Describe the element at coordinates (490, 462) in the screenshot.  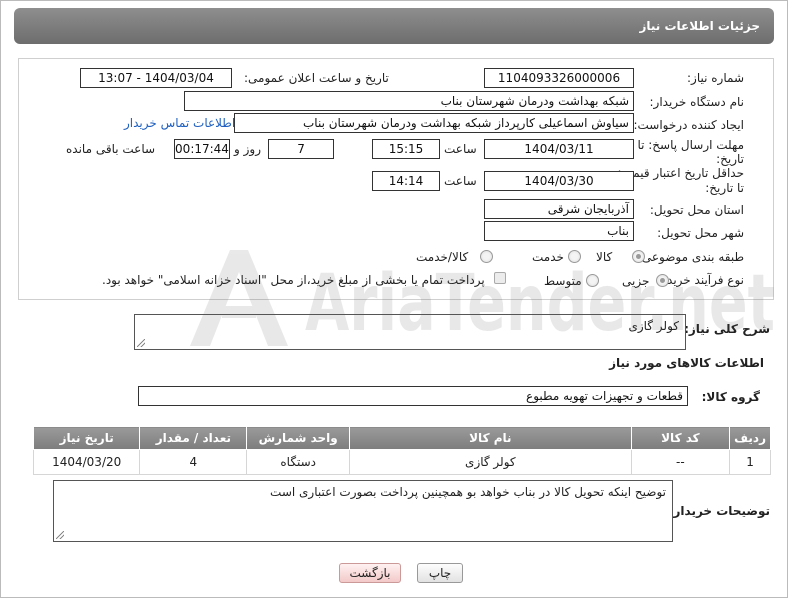
I see `cell-goods-name: کولر گازی` at that location.